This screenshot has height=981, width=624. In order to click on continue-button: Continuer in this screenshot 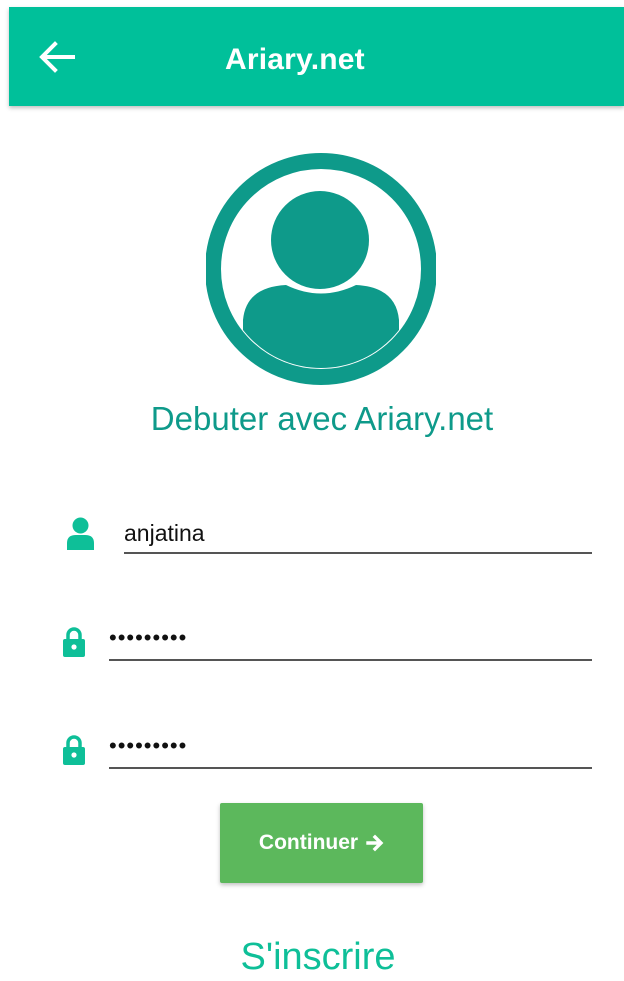, I will do `click(321, 843)`.